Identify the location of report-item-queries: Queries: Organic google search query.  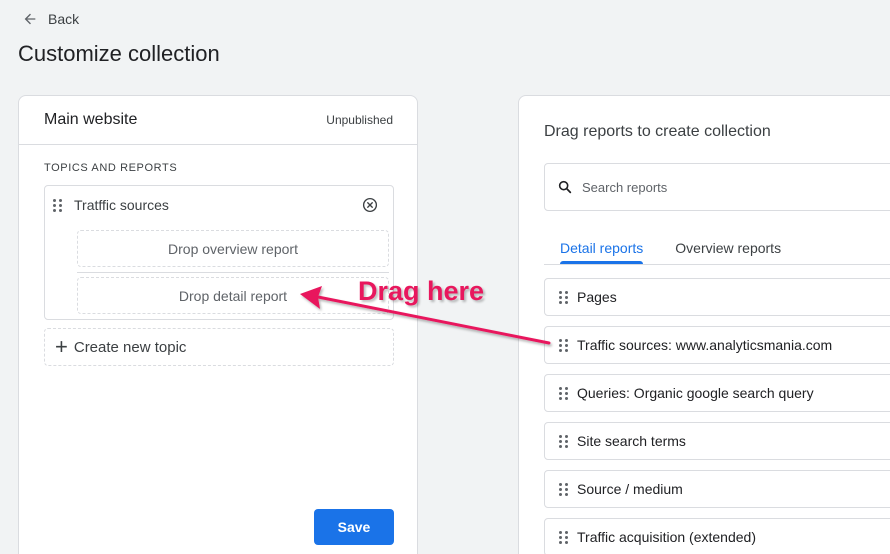
(717, 393).